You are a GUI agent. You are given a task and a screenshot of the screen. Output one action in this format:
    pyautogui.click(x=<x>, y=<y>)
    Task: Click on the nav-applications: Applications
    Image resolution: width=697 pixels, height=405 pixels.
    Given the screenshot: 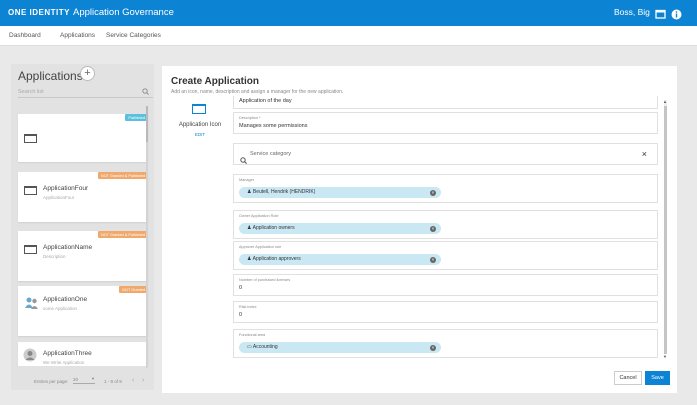 What is the action you would take?
    pyautogui.click(x=77, y=35)
    